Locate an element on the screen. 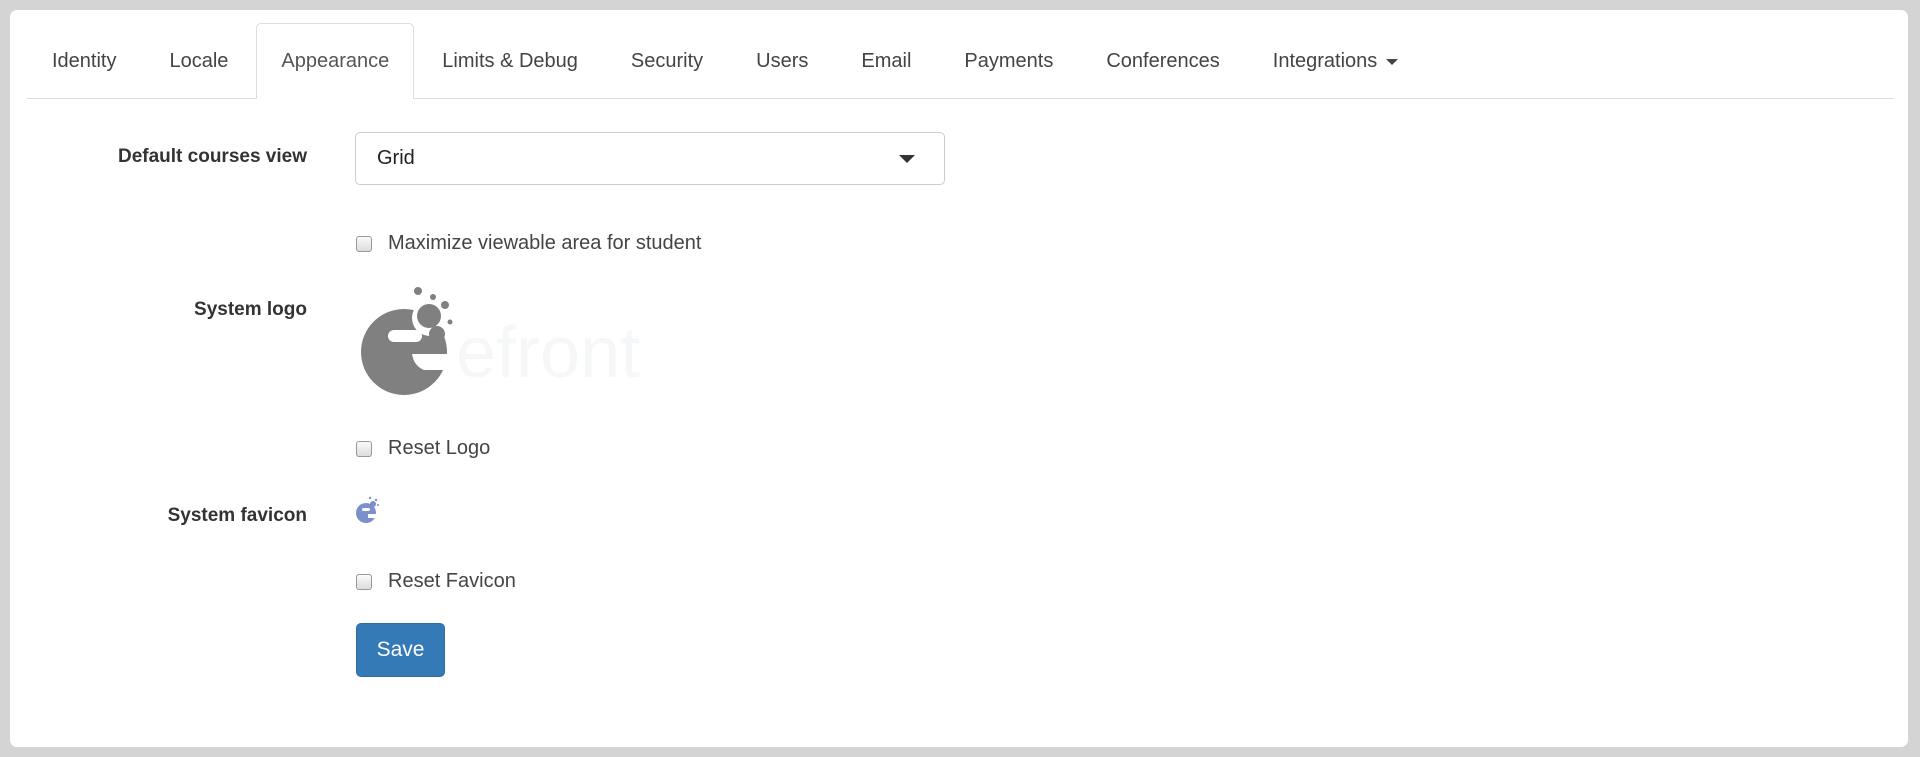 This screenshot has width=1920, height=757. tab-label: Identity is located at coordinates (84, 61).